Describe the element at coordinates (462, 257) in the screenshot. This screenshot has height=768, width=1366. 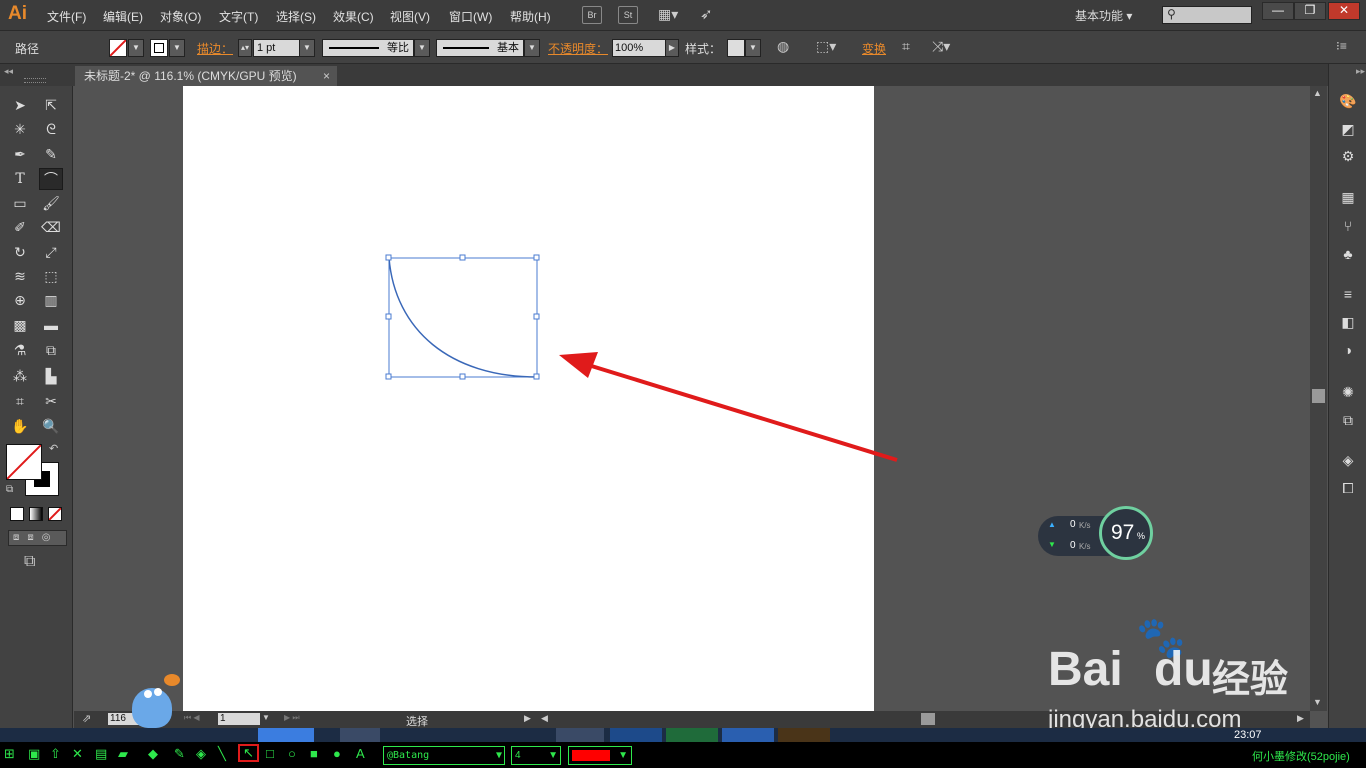
I see `handle-top-middle` at that location.